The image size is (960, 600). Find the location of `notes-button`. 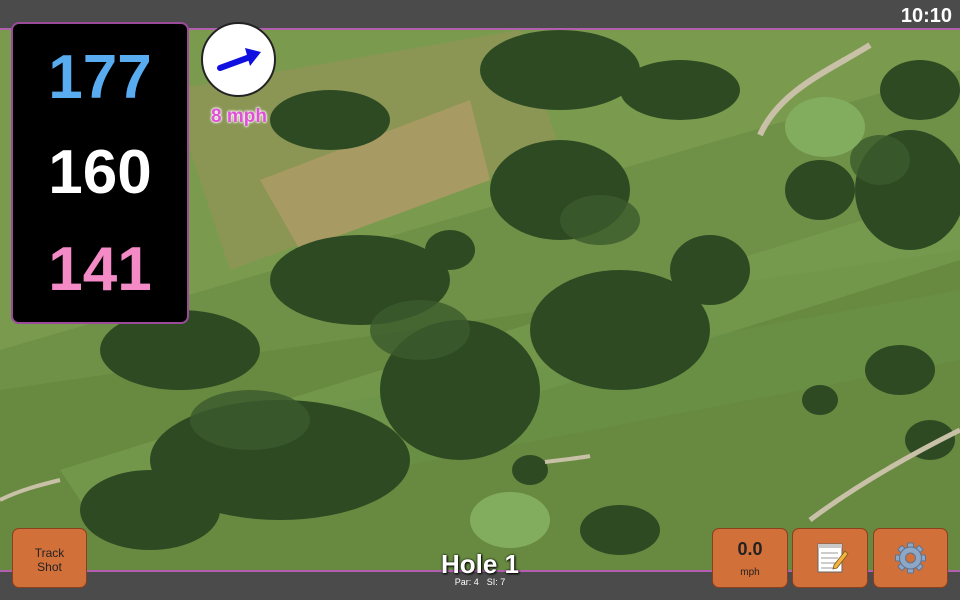

notes-button is located at coordinates (830, 558).